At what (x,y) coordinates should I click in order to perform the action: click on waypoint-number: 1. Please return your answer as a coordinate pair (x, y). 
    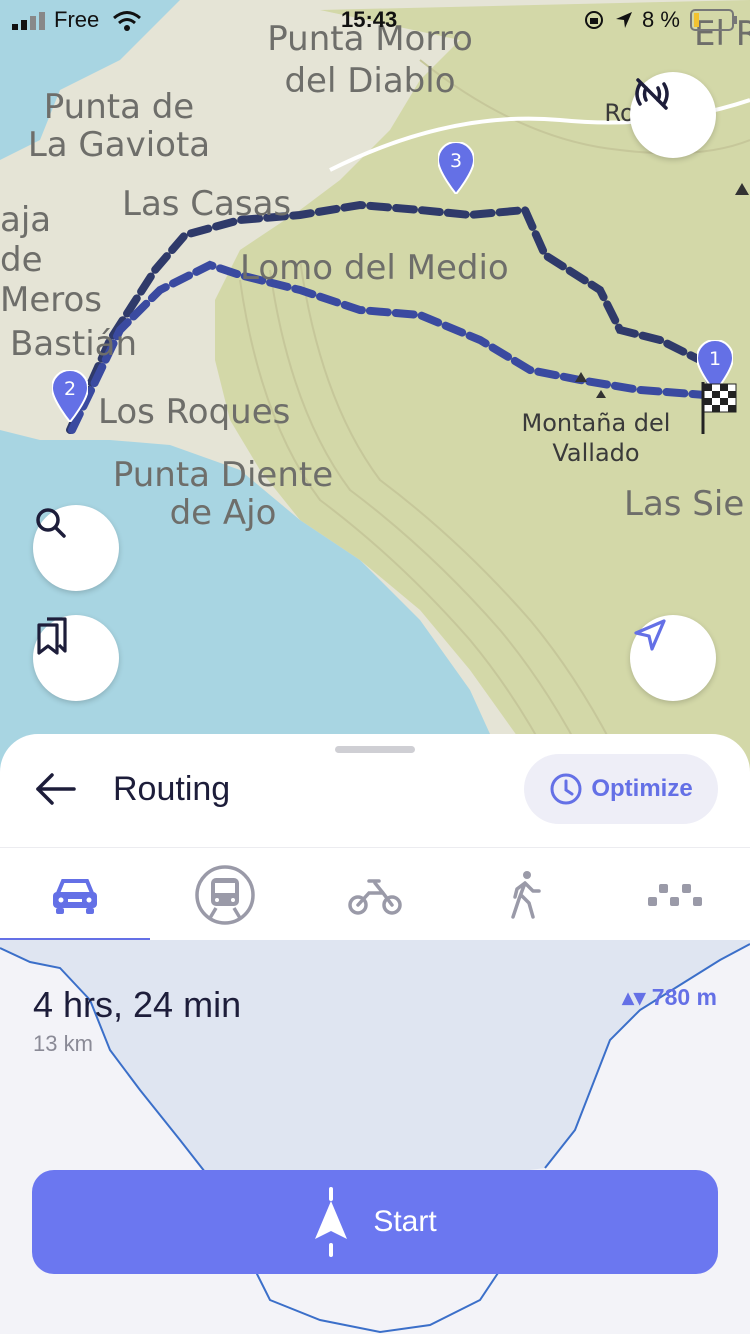
    Looking at the image, I should click on (715, 359).